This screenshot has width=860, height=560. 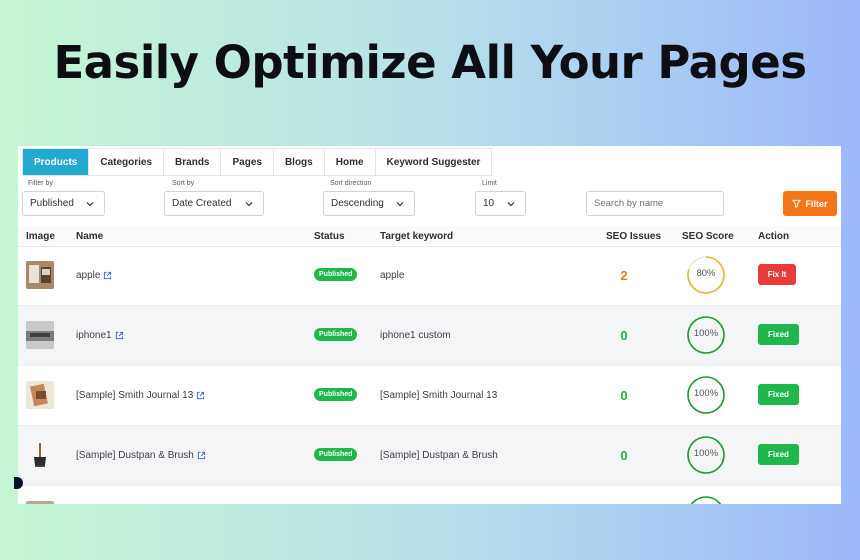 I want to click on table-row: apple Published apple 2 80% Fix It, so click(x=429, y=276).